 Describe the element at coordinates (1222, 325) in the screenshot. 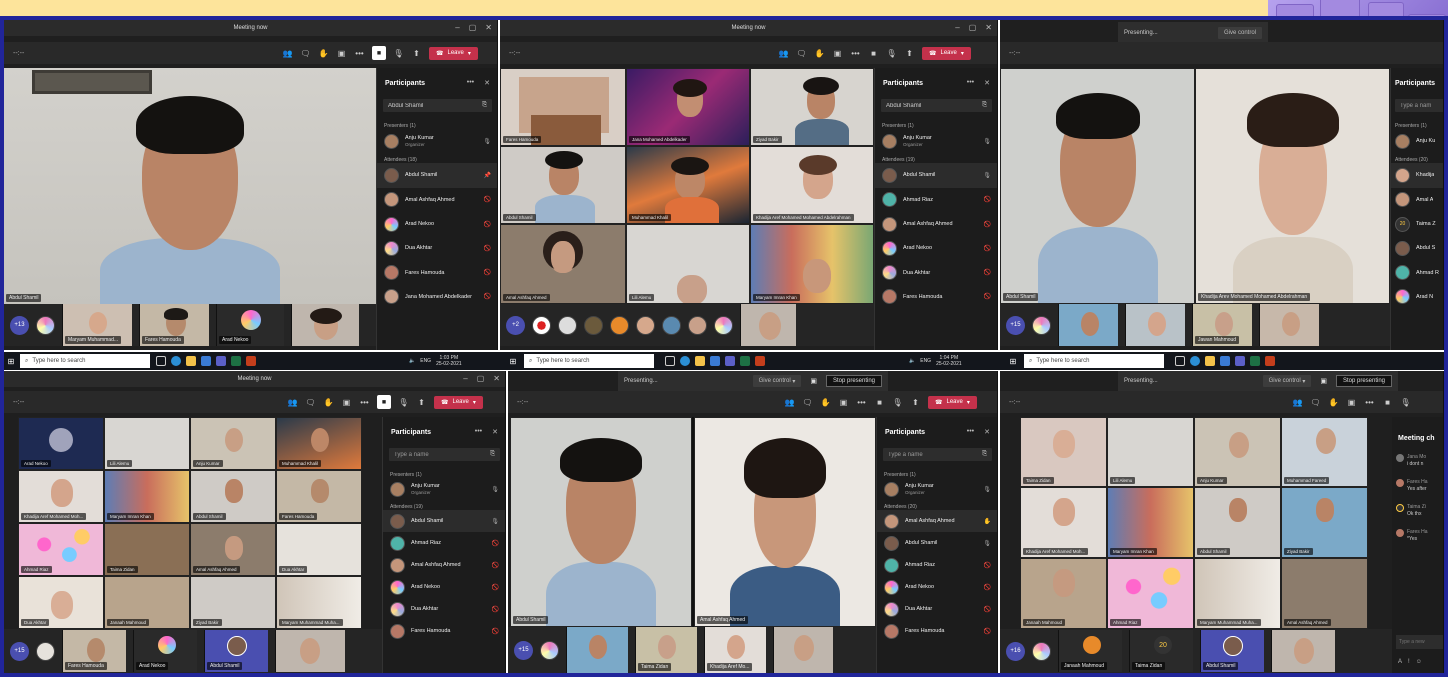

I see `thumbnail-video: Jawan Mahmoud` at that location.